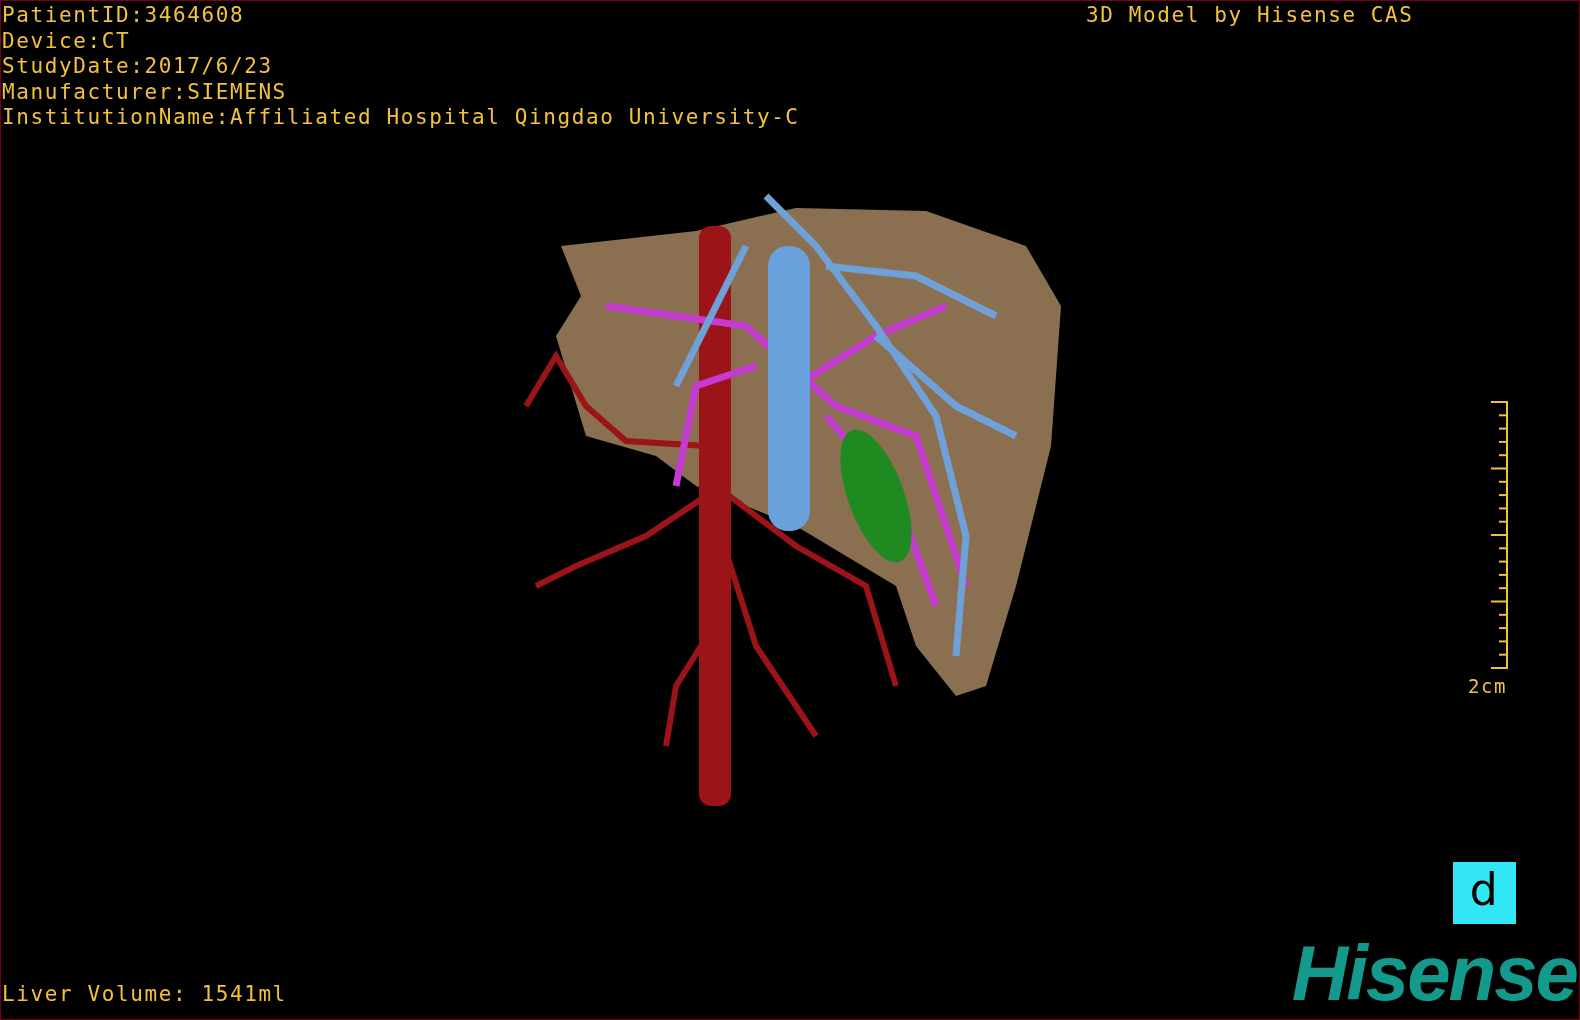 This screenshot has height=1020, width=1580. I want to click on brand-logo: Hisense, so click(1434, 973).